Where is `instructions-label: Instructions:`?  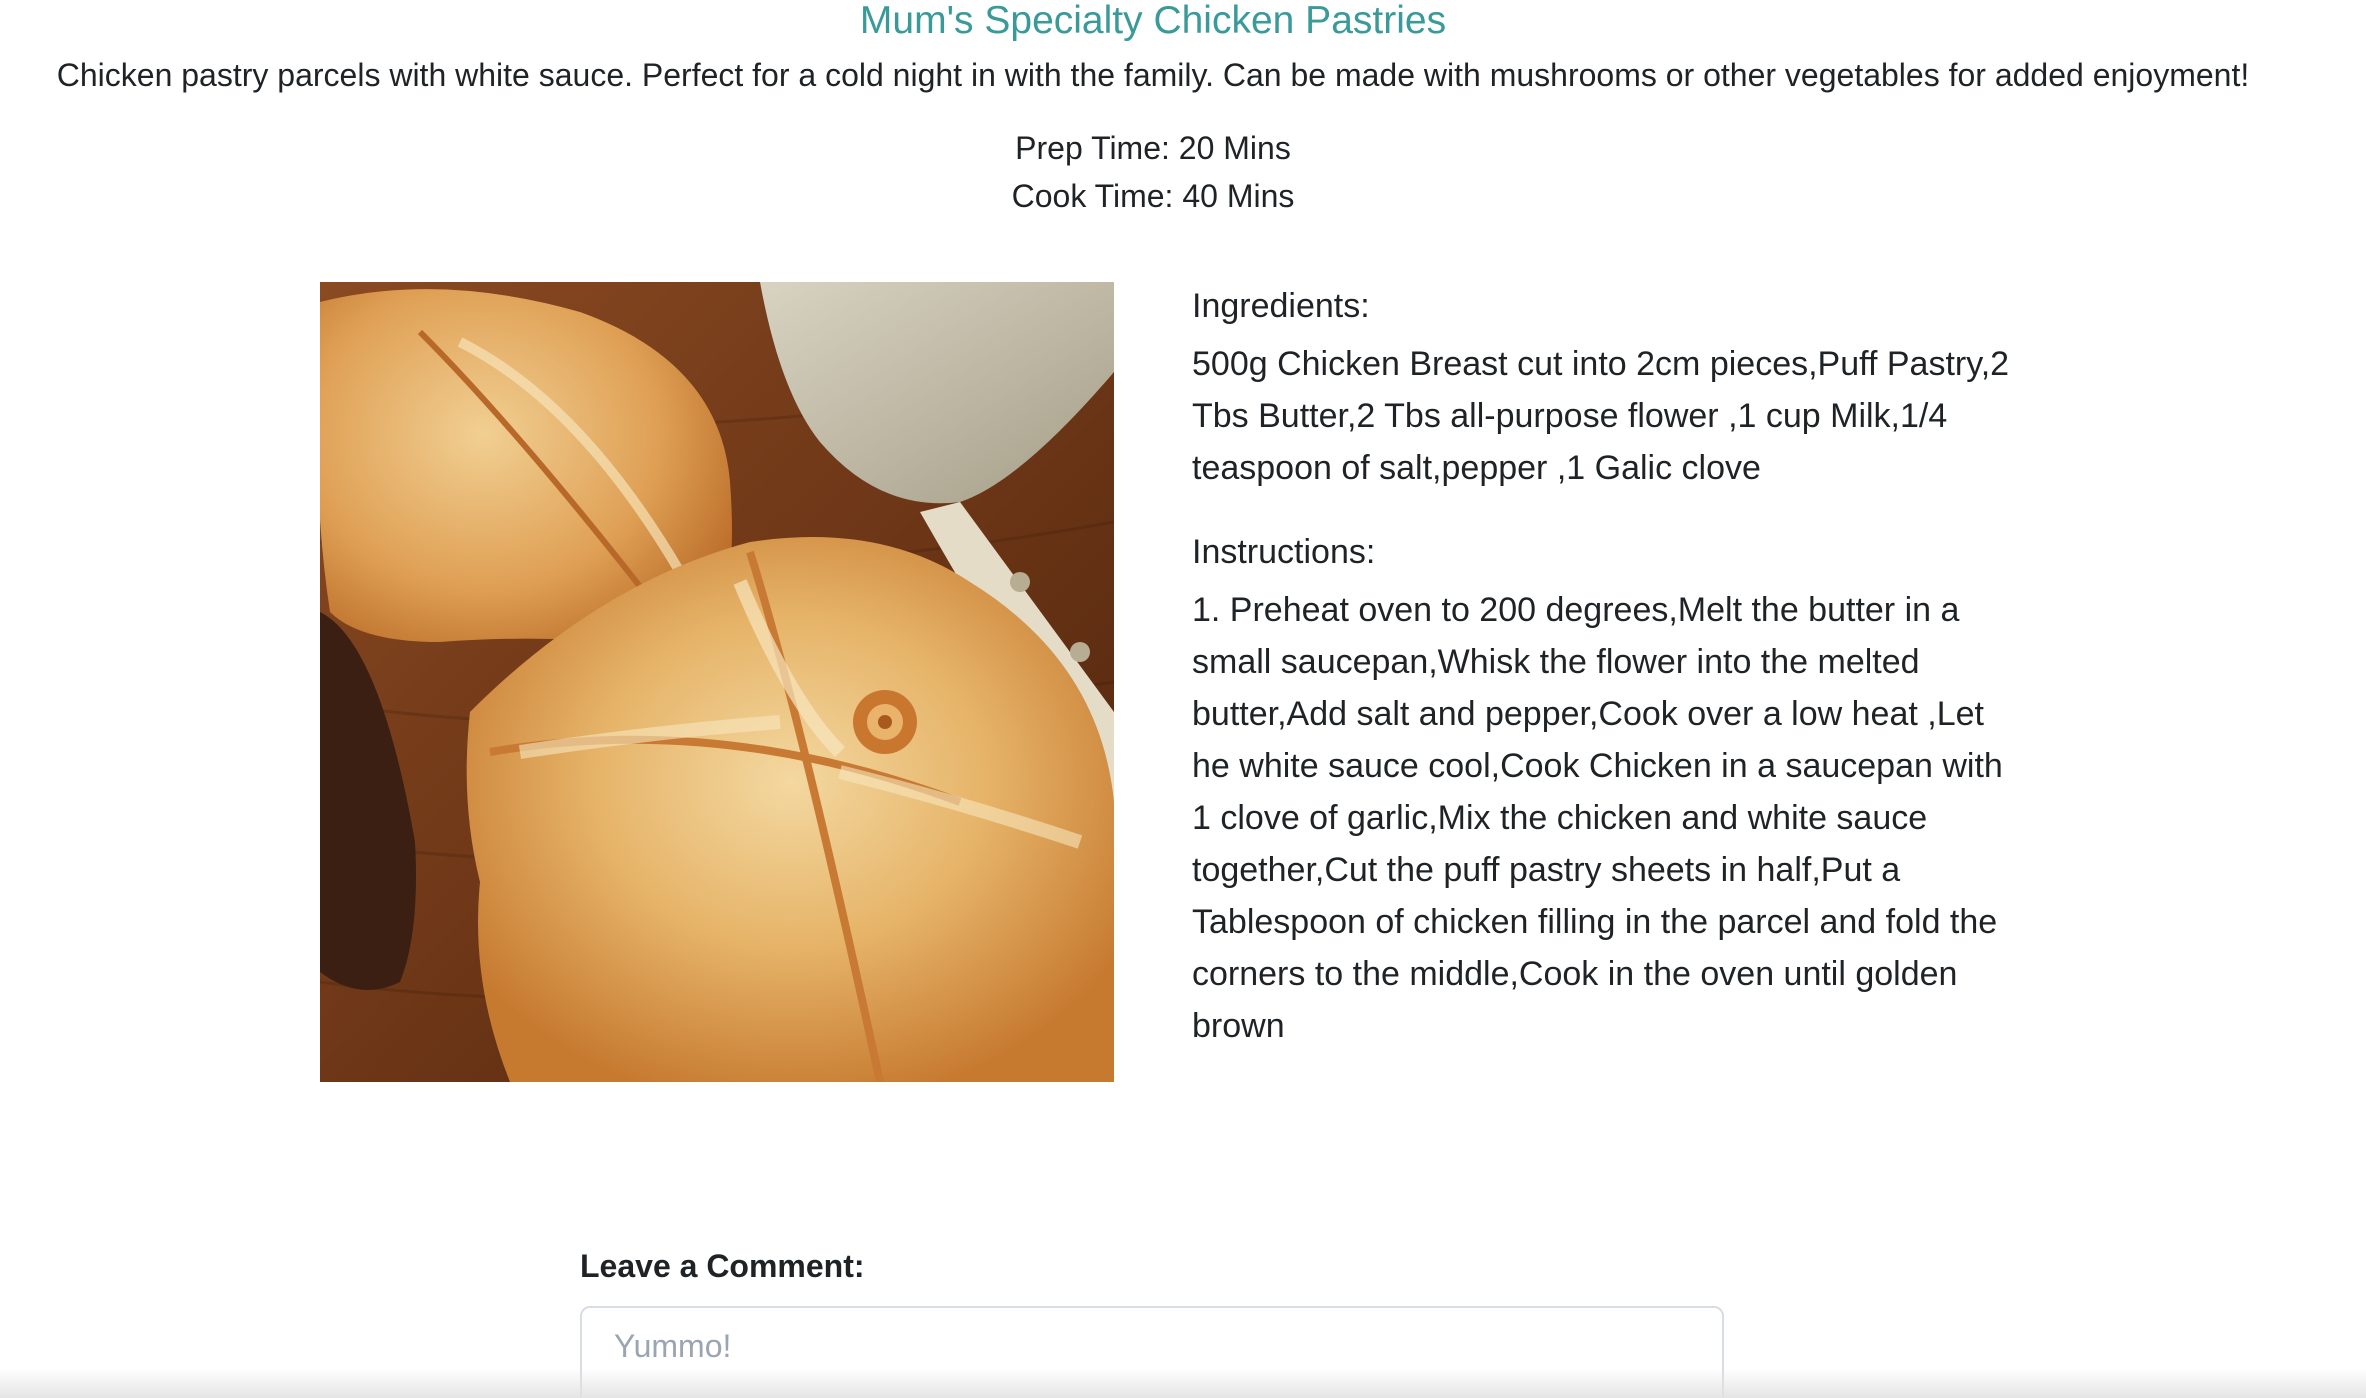
instructions-label: Instructions: is located at coordinates (1284, 552).